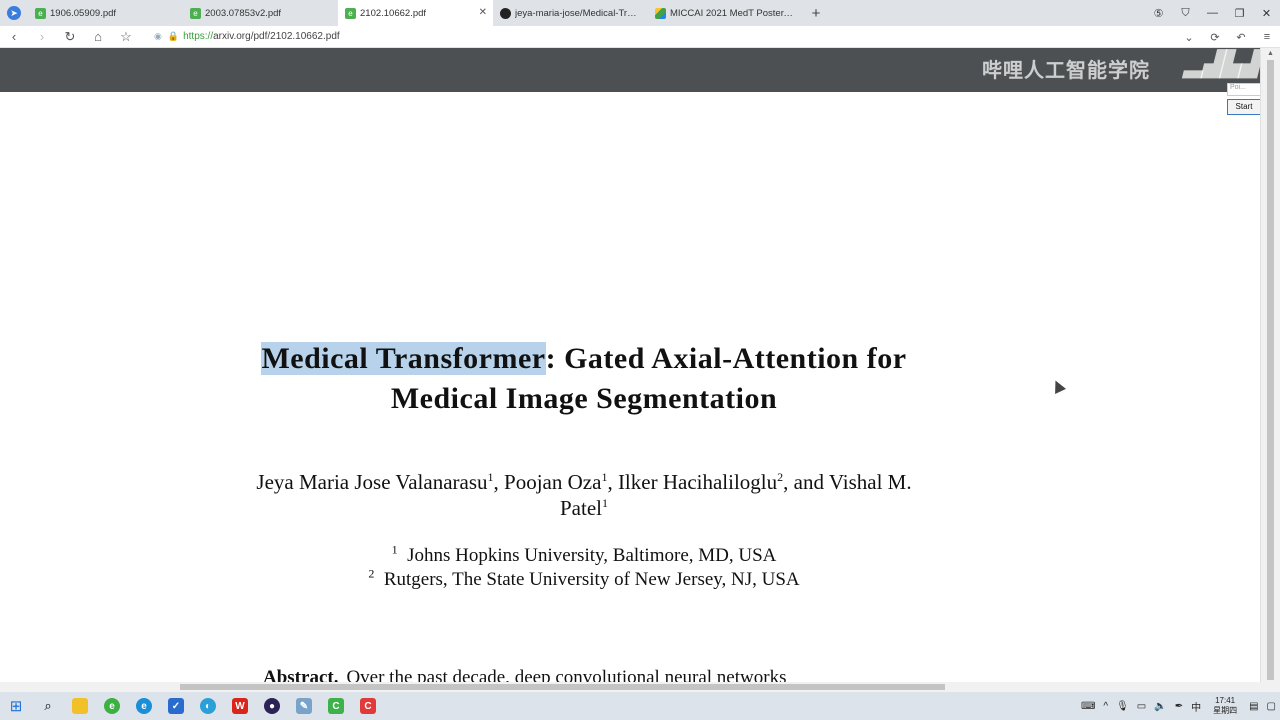 The width and height of the screenshot is (1280, 720). I want to click on author-list-line2: Patel1, so click(584, 508).